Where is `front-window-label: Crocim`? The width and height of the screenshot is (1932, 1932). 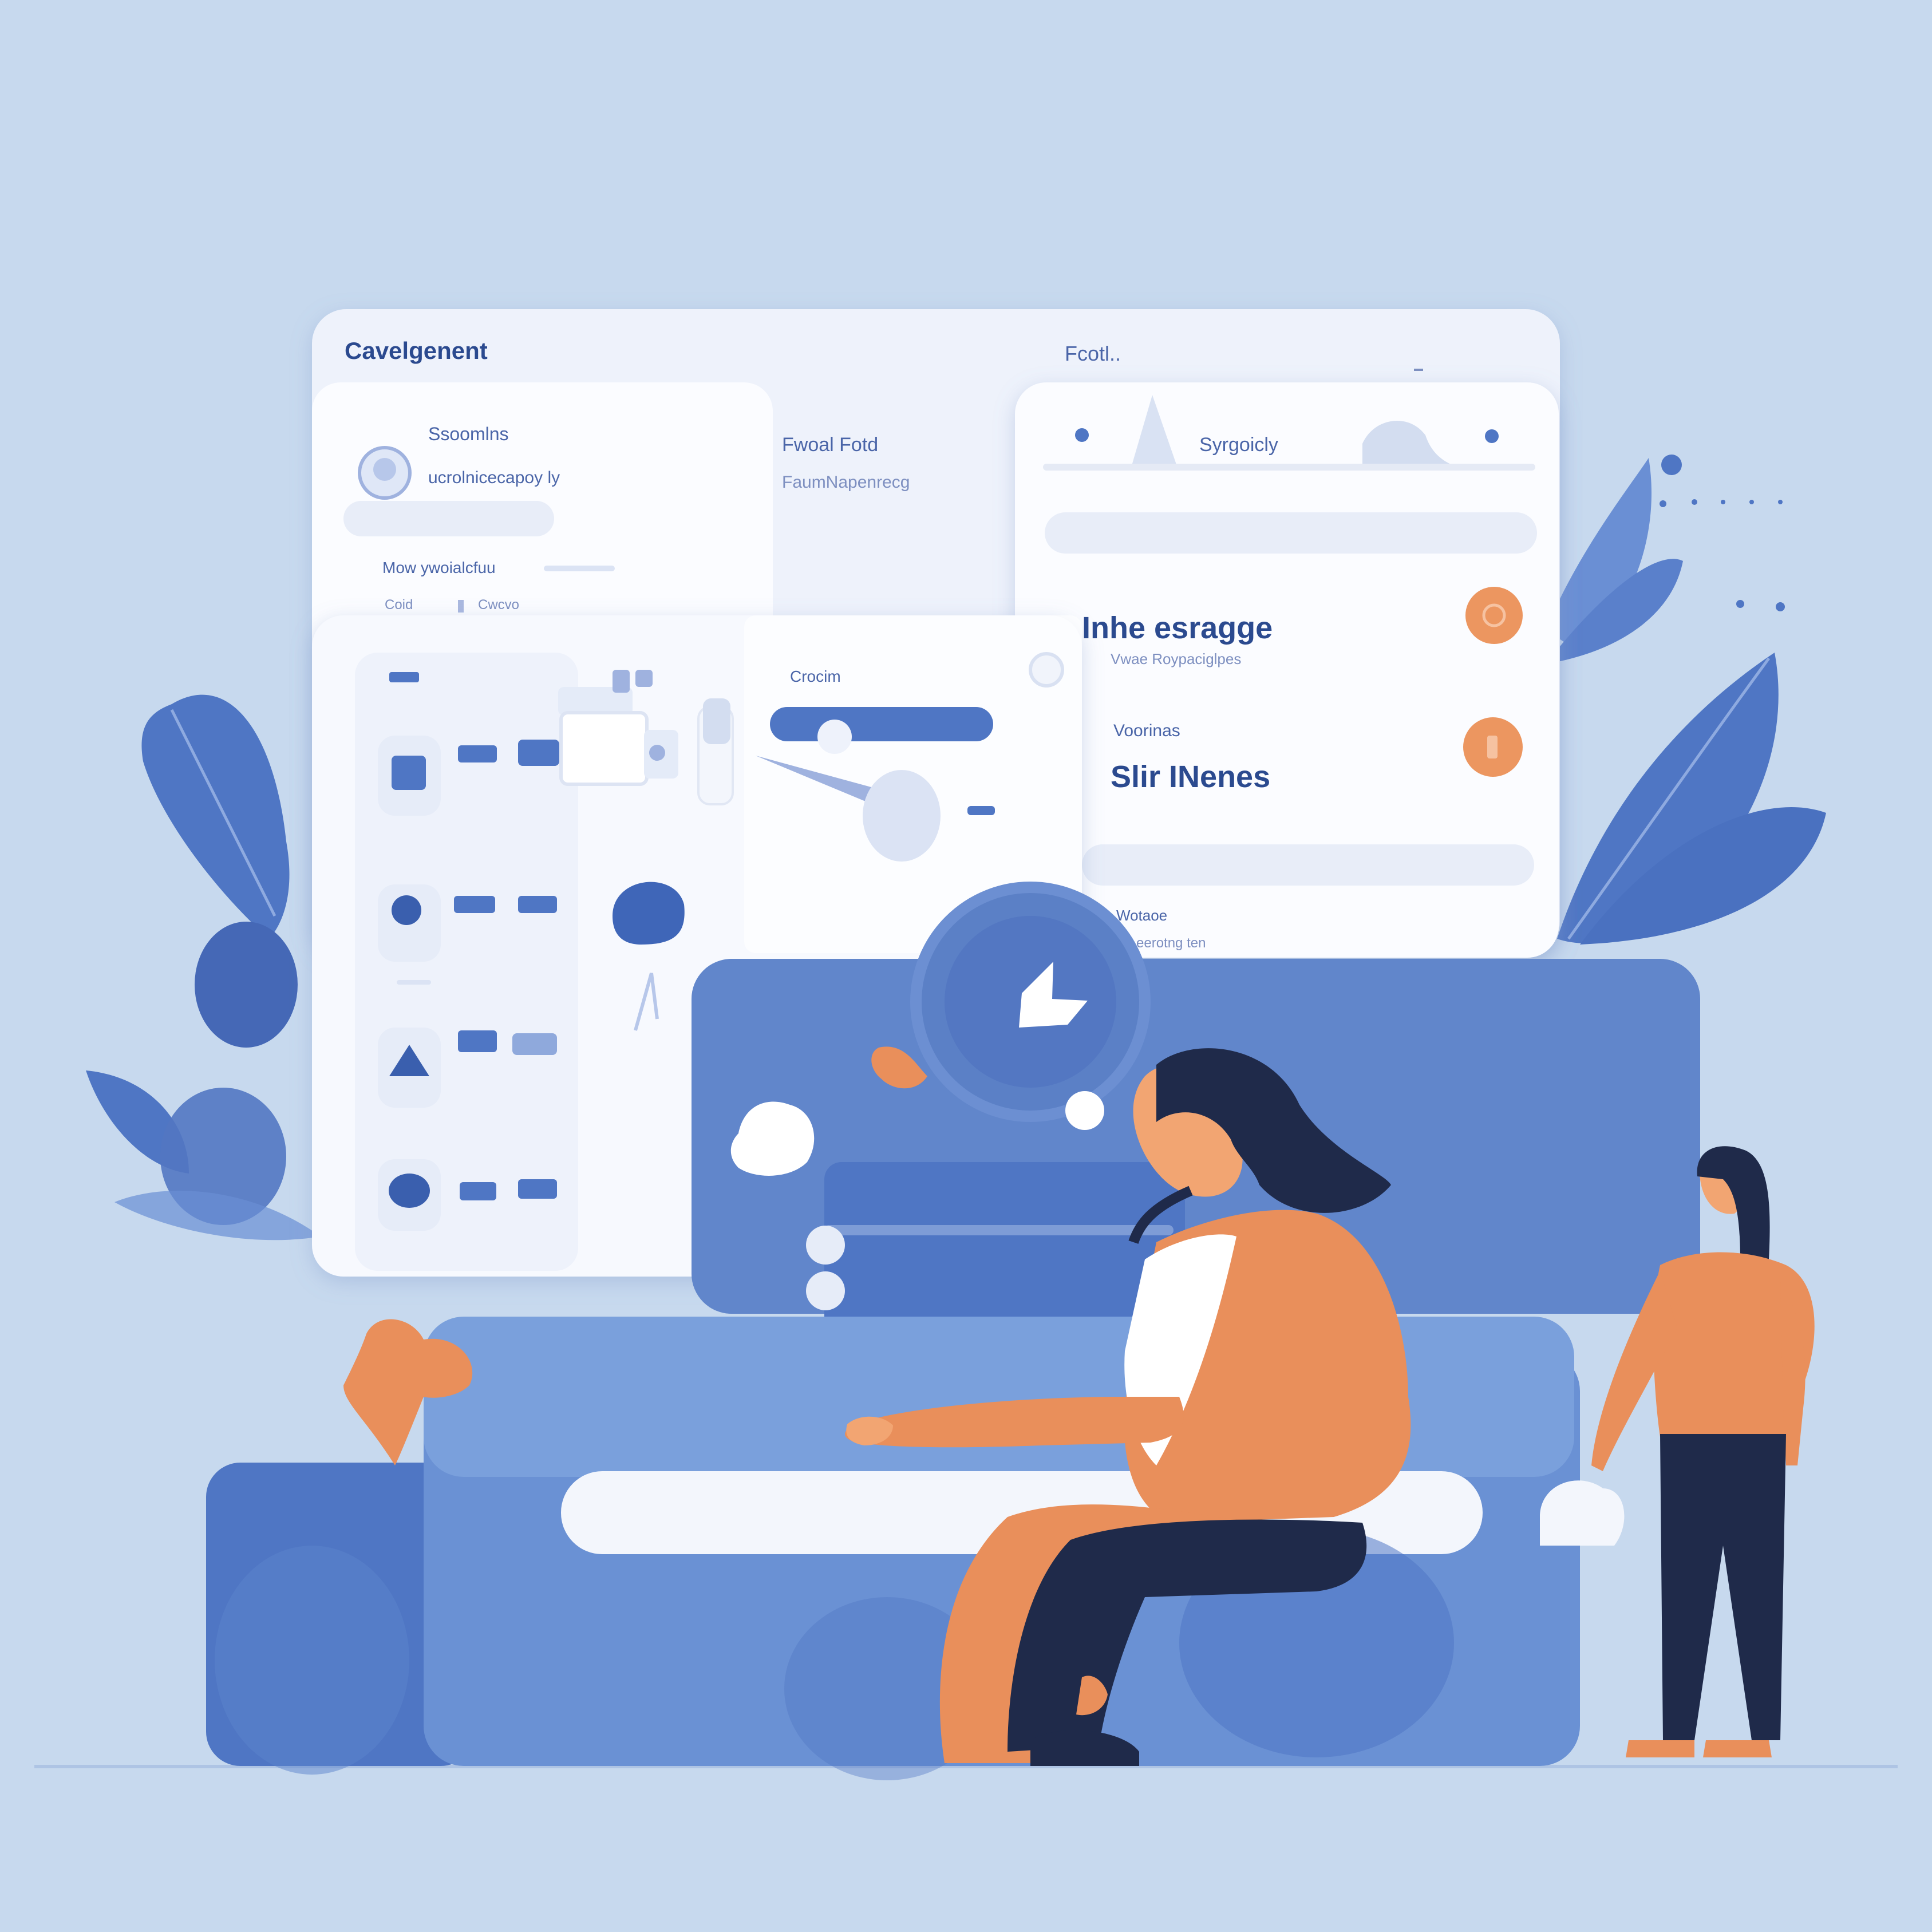
front-window-label: Crocim is located at coordinates (815, 676).